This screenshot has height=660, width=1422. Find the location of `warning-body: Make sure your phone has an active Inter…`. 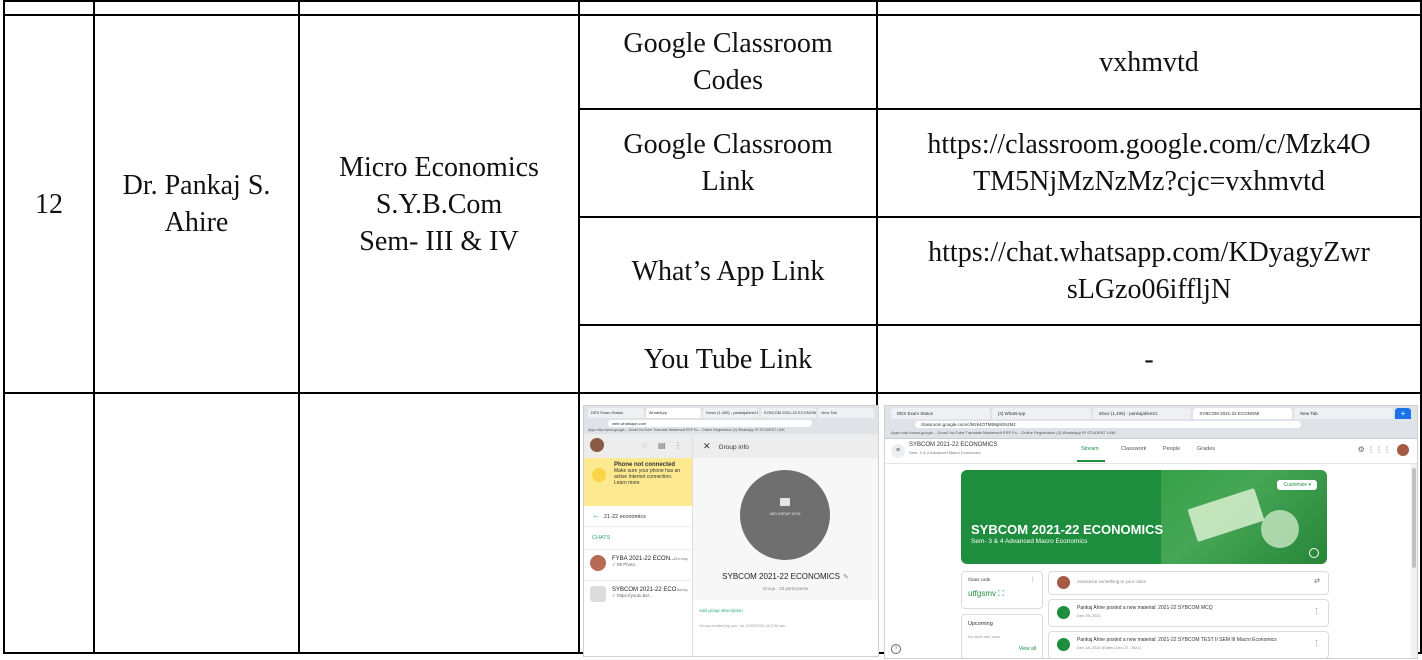

warning-body: Make sure your phone has an active Inter… is located at coordinates (647, 474).